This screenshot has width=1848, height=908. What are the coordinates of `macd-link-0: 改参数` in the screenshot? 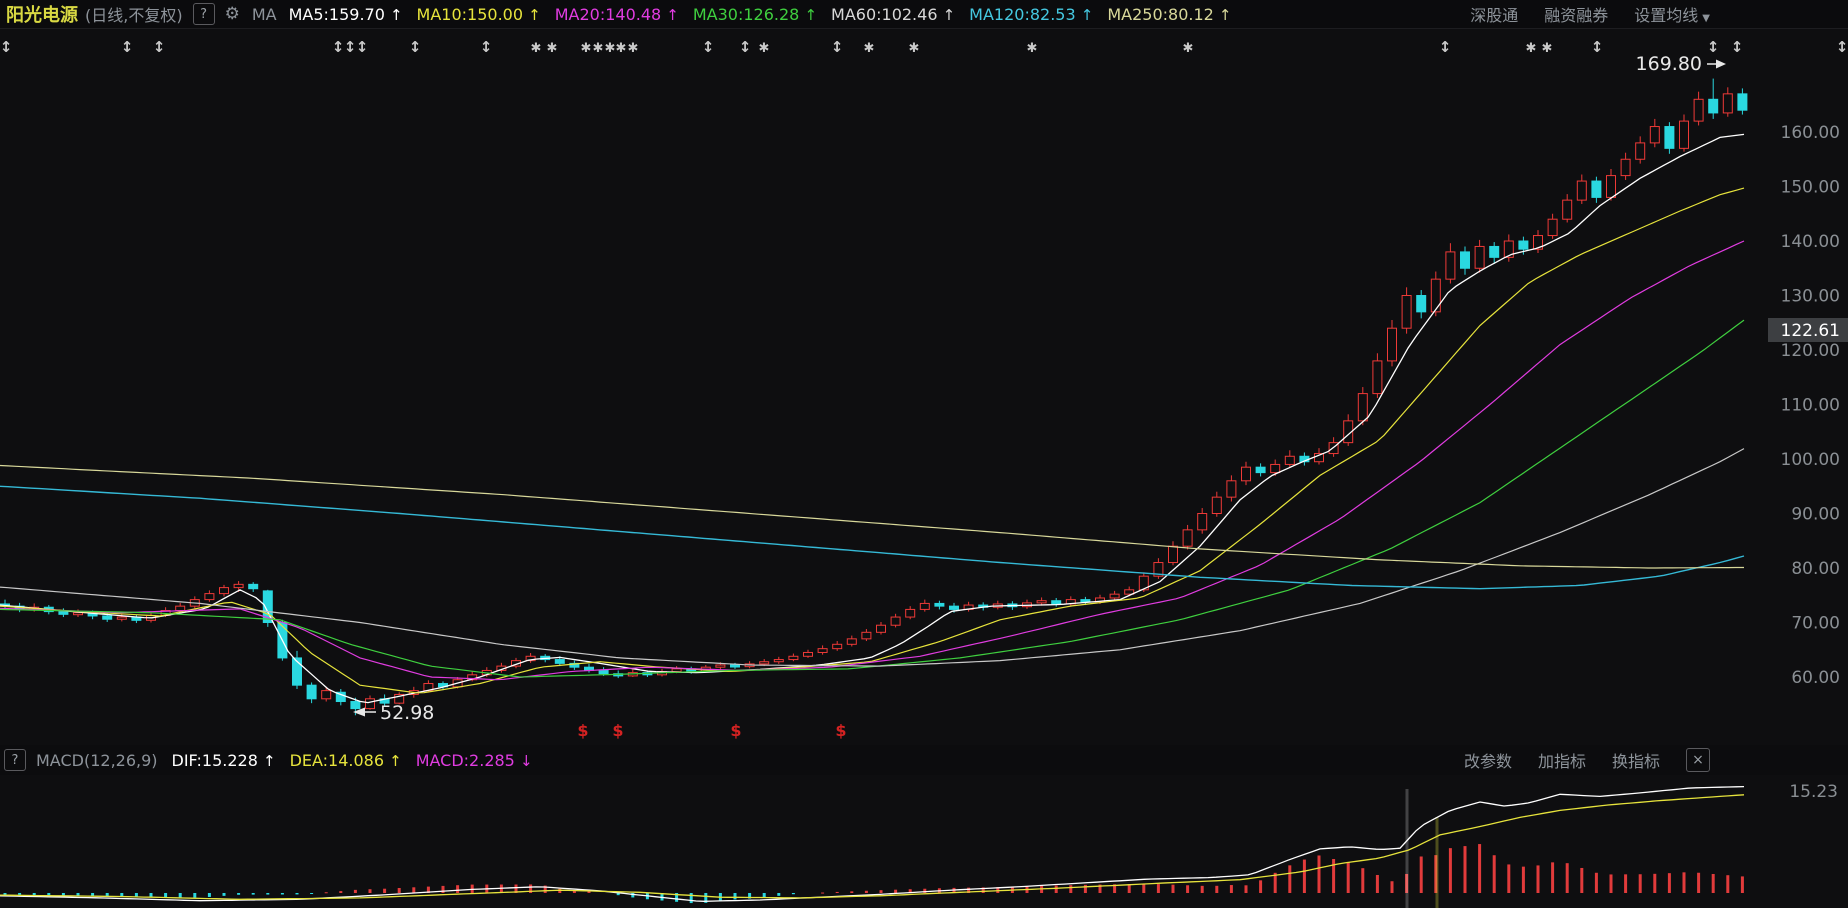 It's located at (1488, 760).